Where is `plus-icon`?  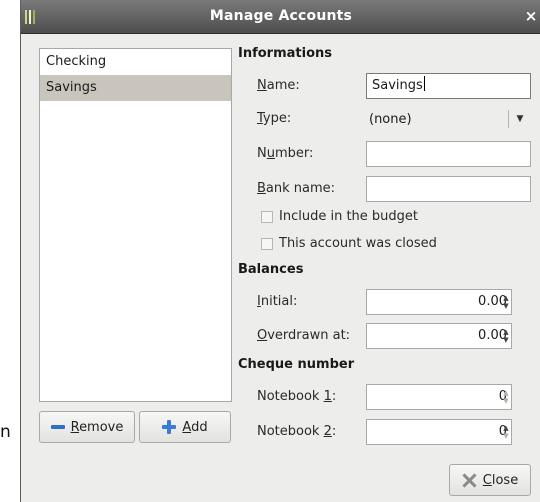 plus-icon is located at coordinates (169, 427).